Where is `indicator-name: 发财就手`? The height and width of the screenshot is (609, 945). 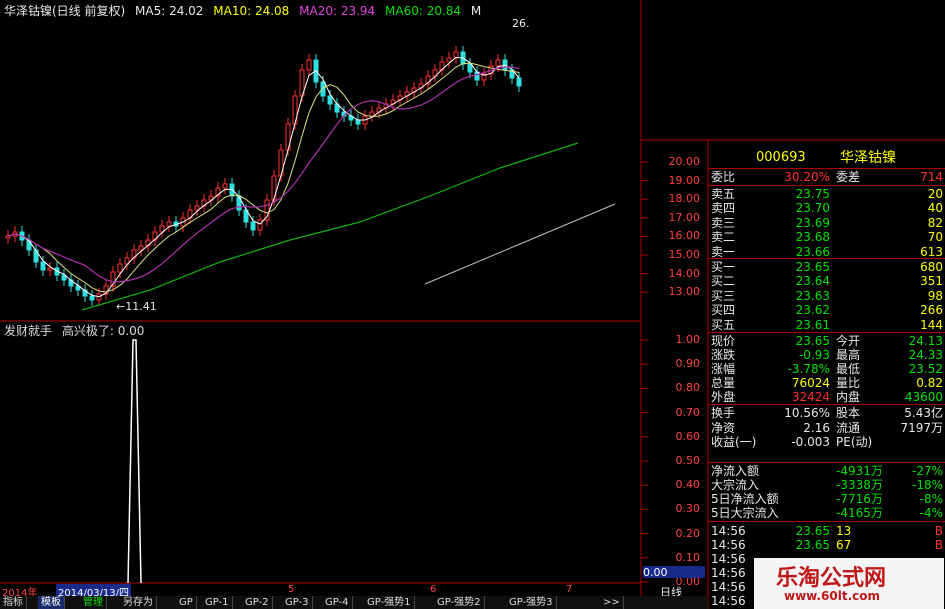 indicator-name: 发财就手 is located at coordinates (28, 331).